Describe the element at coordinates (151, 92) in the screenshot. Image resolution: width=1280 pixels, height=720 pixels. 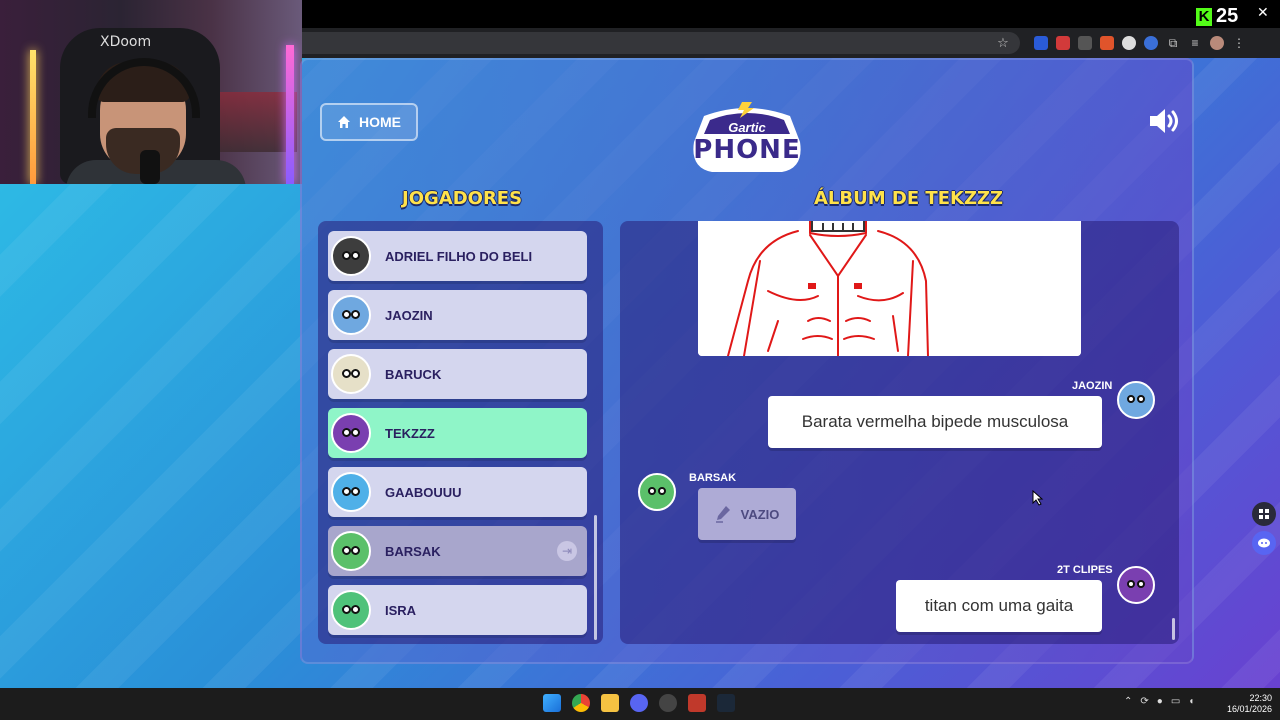
I see `webcam-overlay: XDoom` at that location.